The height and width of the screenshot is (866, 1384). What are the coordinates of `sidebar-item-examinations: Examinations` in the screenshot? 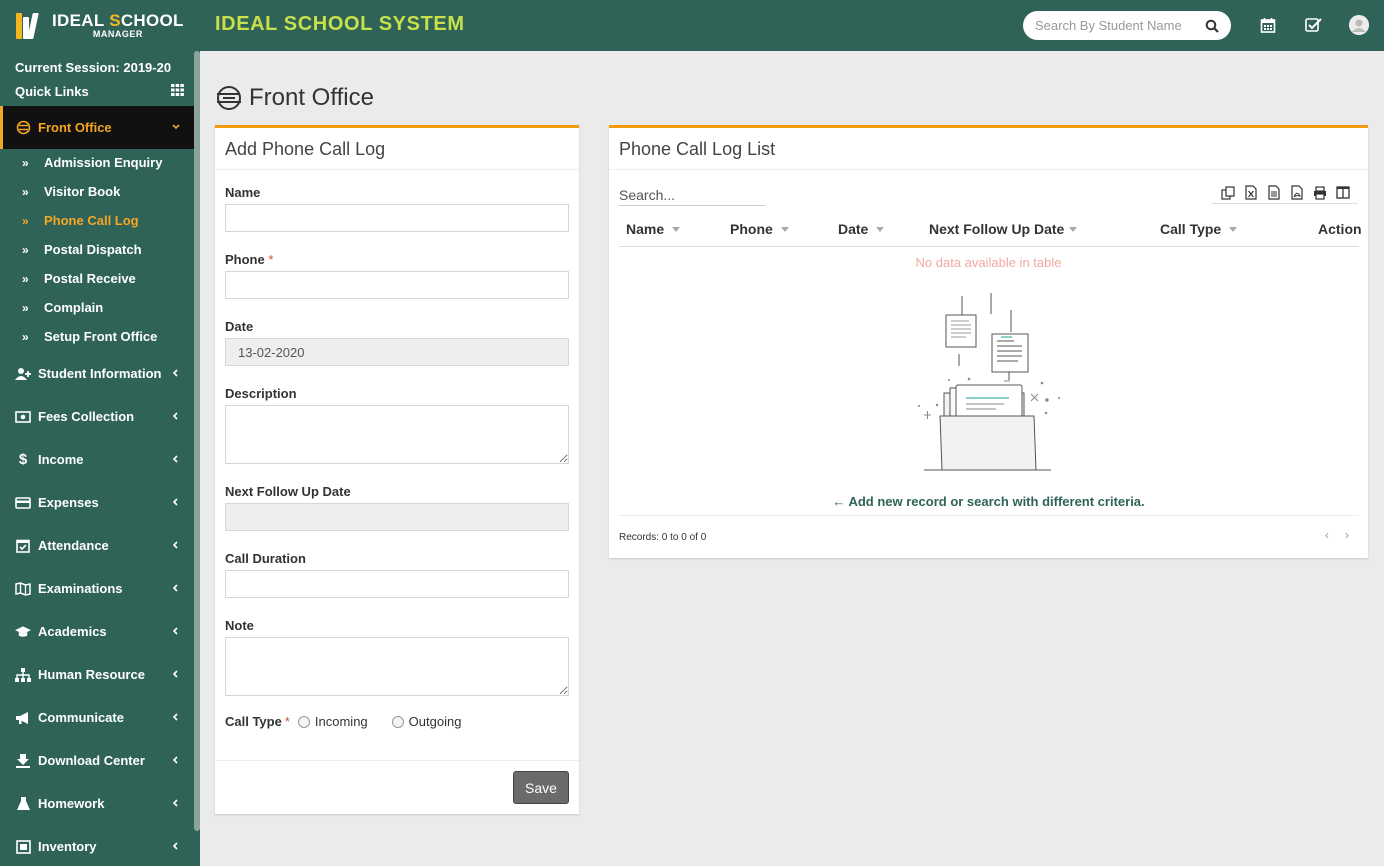 It's located at (97, 588).